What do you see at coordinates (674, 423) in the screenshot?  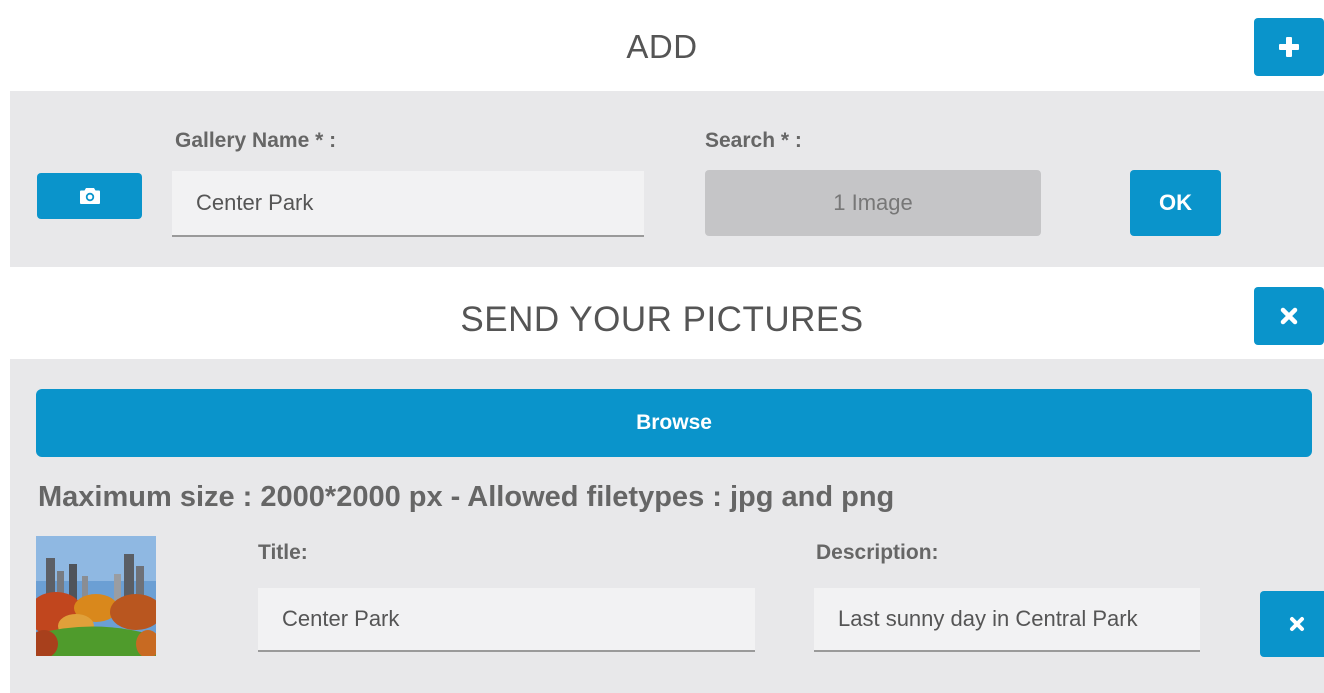 I see `browse-button: Browse` at bounding box center [674, 423].